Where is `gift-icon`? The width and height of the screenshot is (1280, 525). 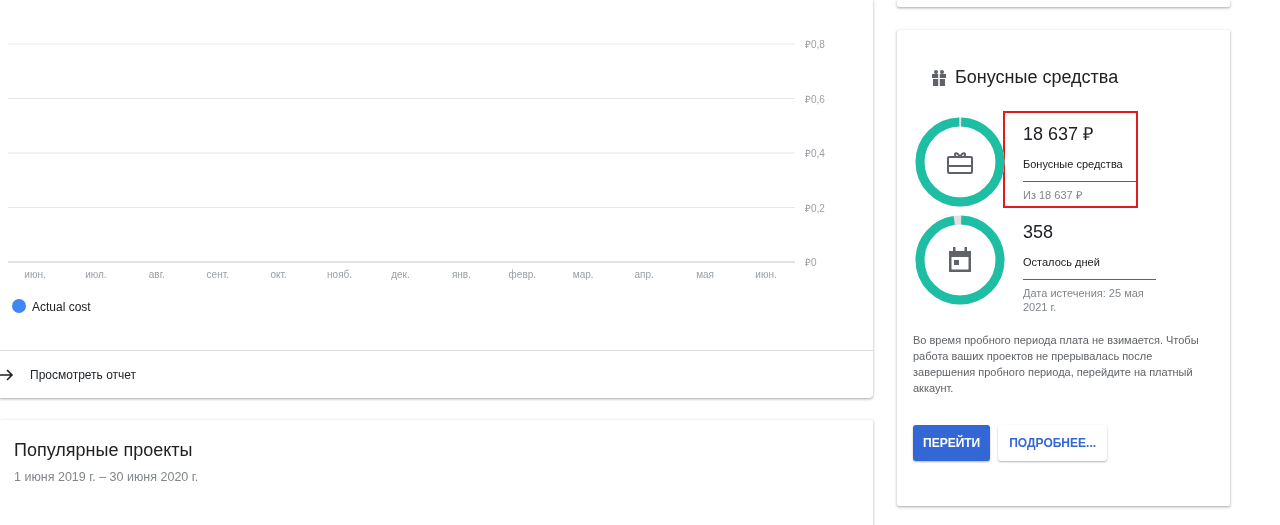 gift-icon is located at coordinates (939, 77).